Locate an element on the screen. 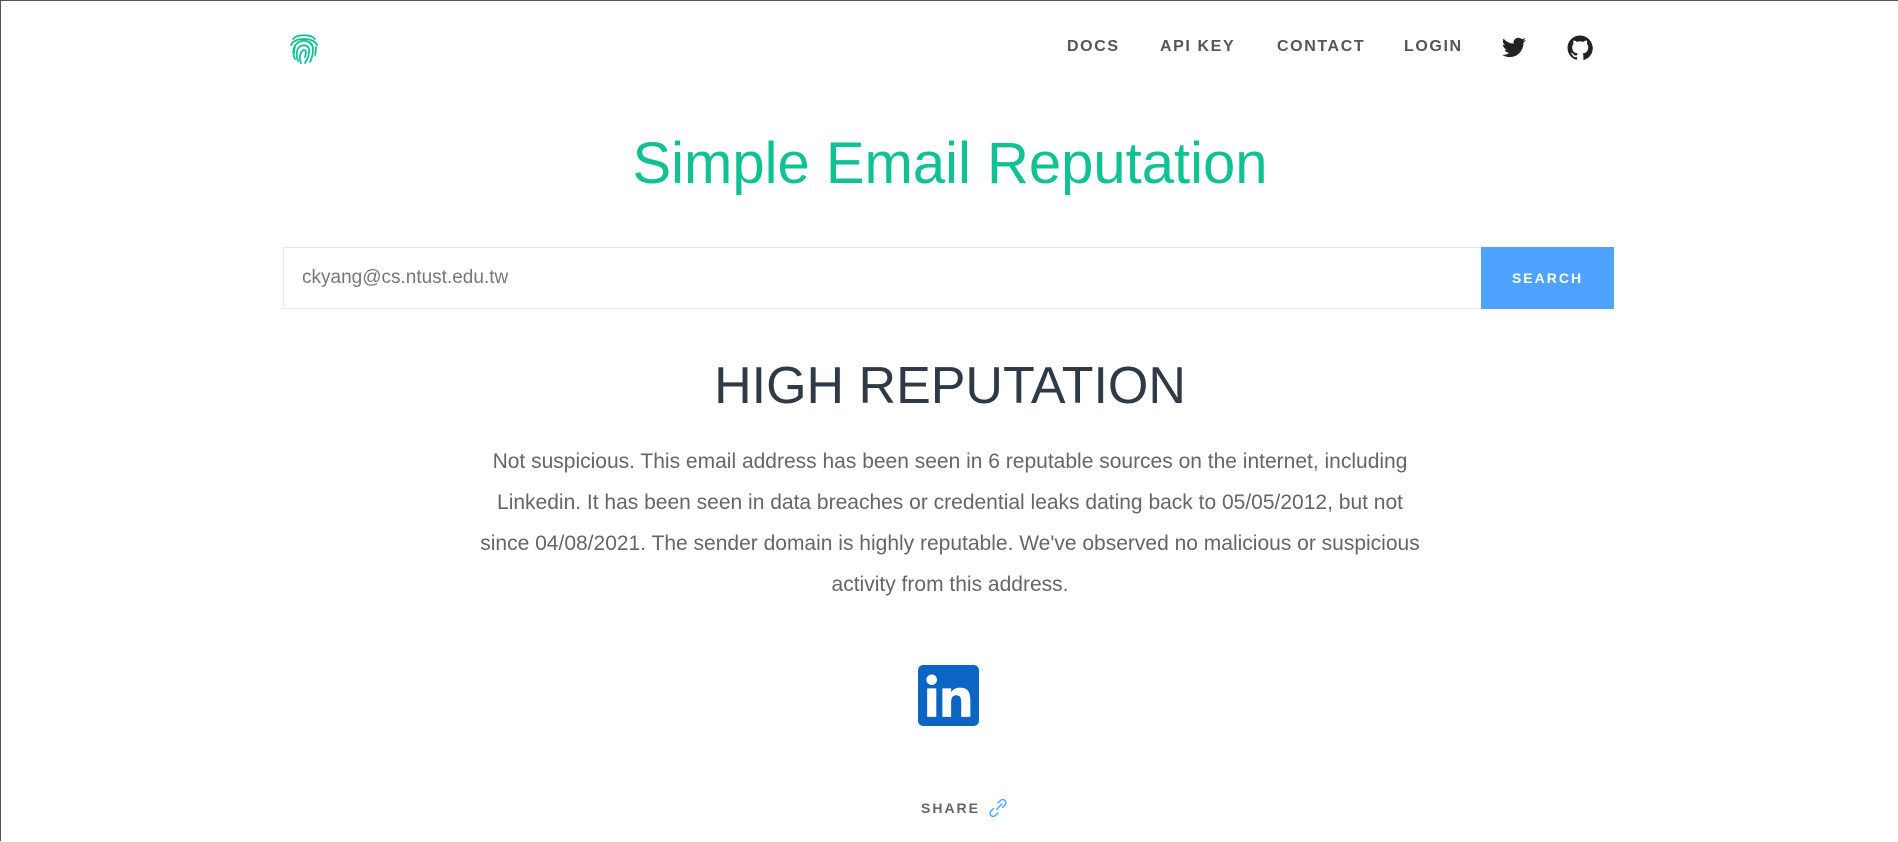 The height and width of the screenshot is (842, 1898). nav-api-key-link: API KEY is located at coordinates (1197, 47).